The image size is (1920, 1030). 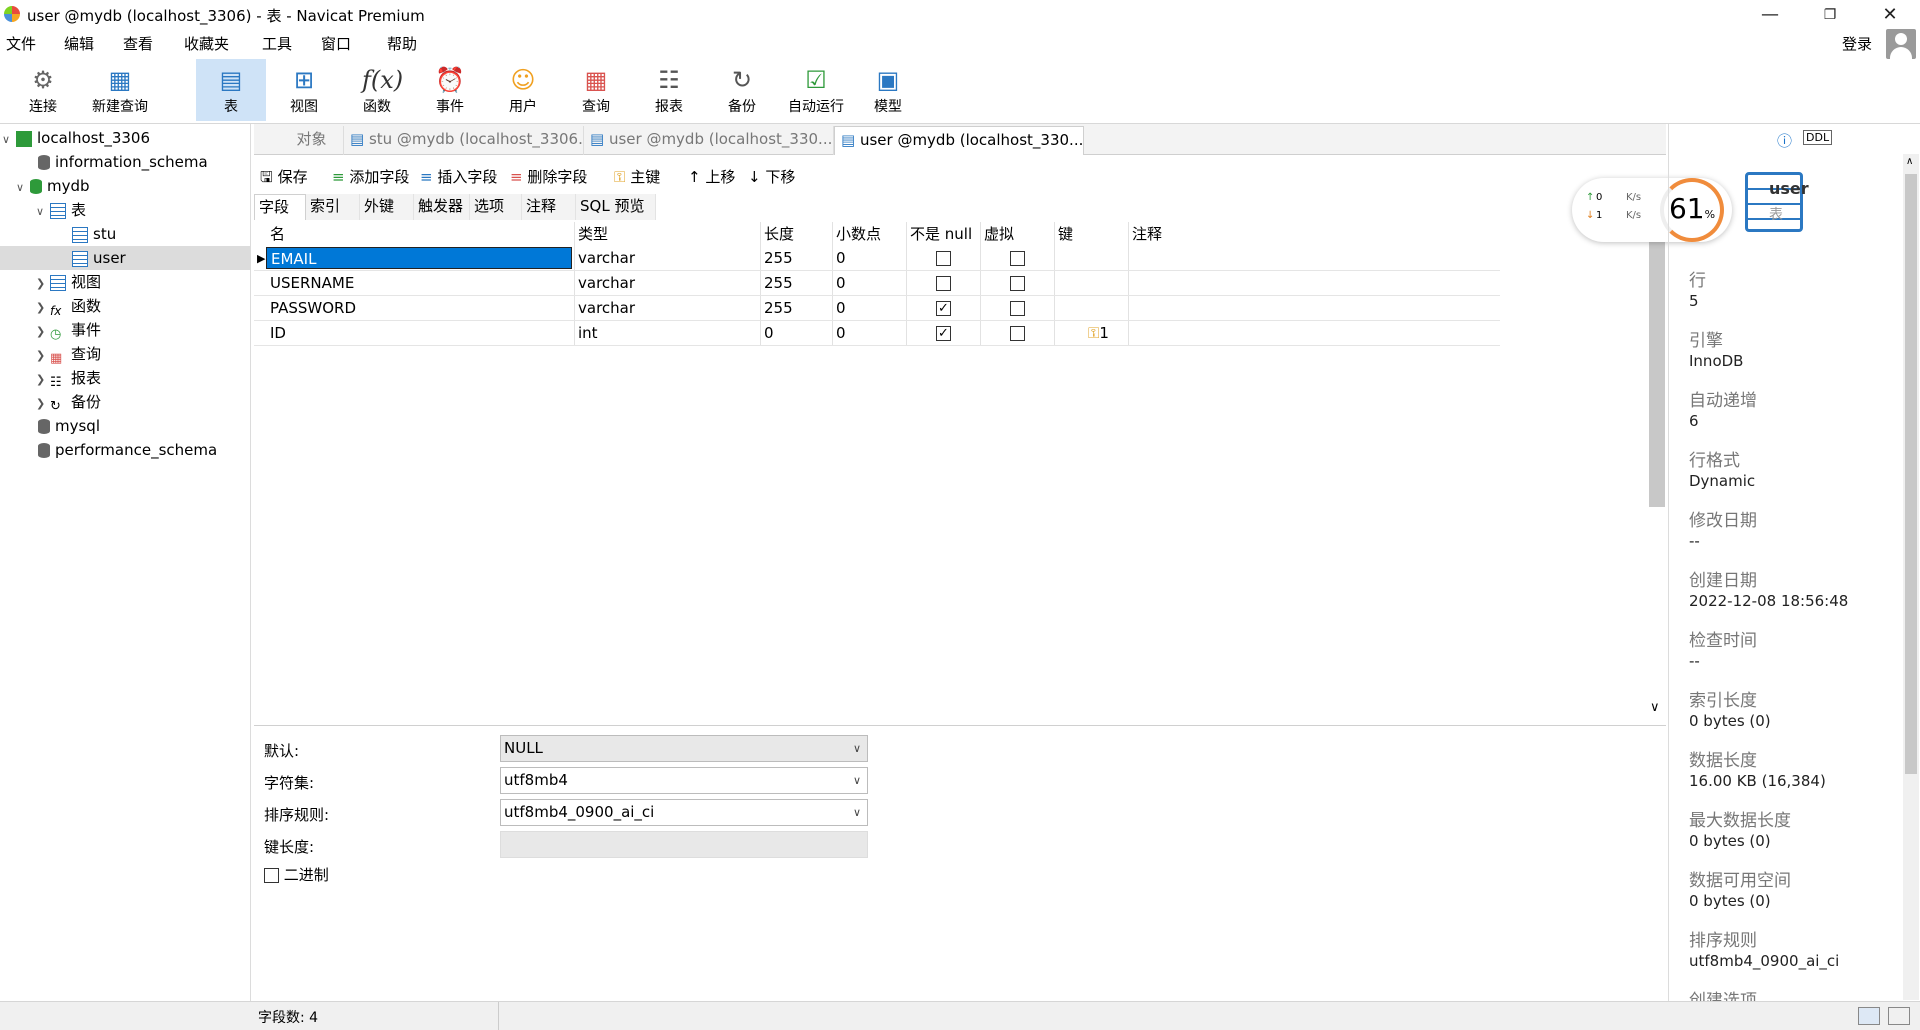 What do you see at coordinates (941, 234) in the screenshot?
I see `column-header-not-null: 不是 null` at bounding box center [941, 234].